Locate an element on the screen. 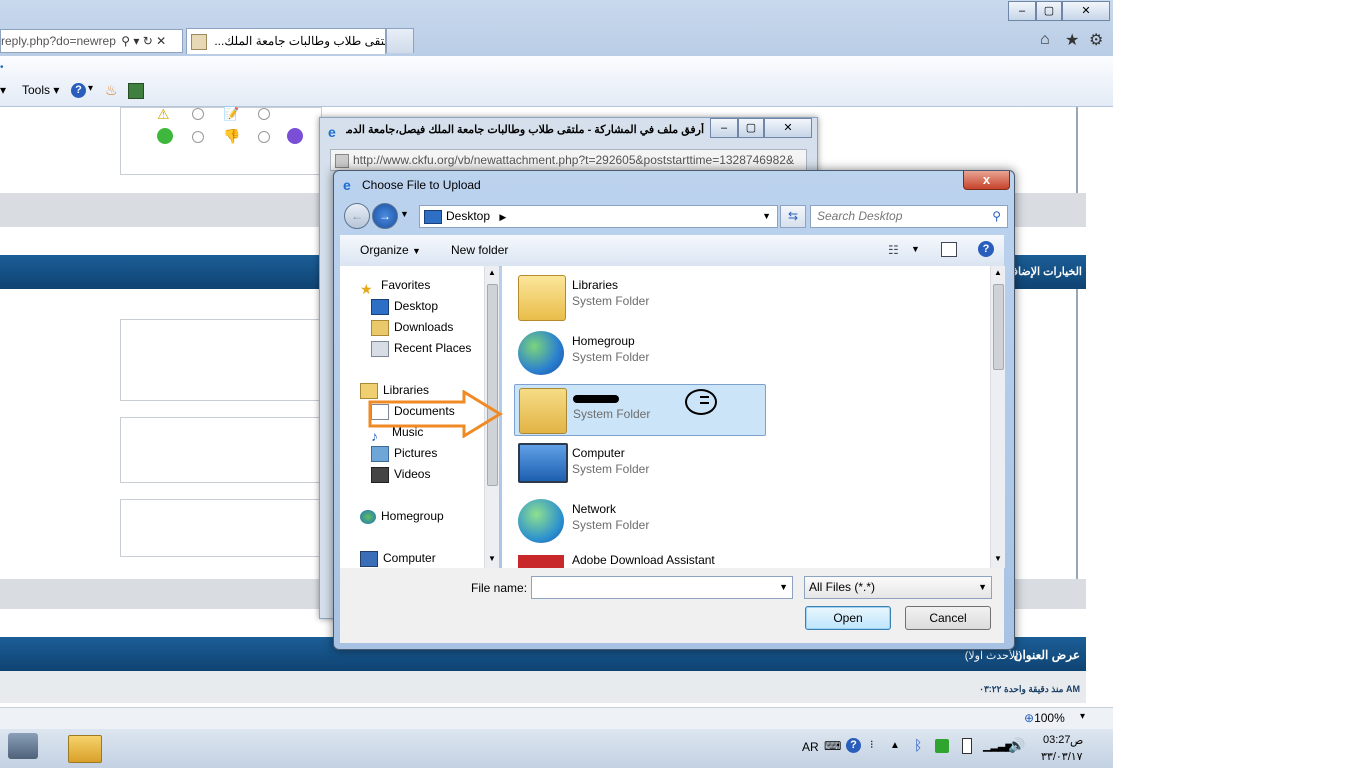 The image size is (1366, 768). breadcrumb-desktop: Desktop is located at coordinates (468, 216).